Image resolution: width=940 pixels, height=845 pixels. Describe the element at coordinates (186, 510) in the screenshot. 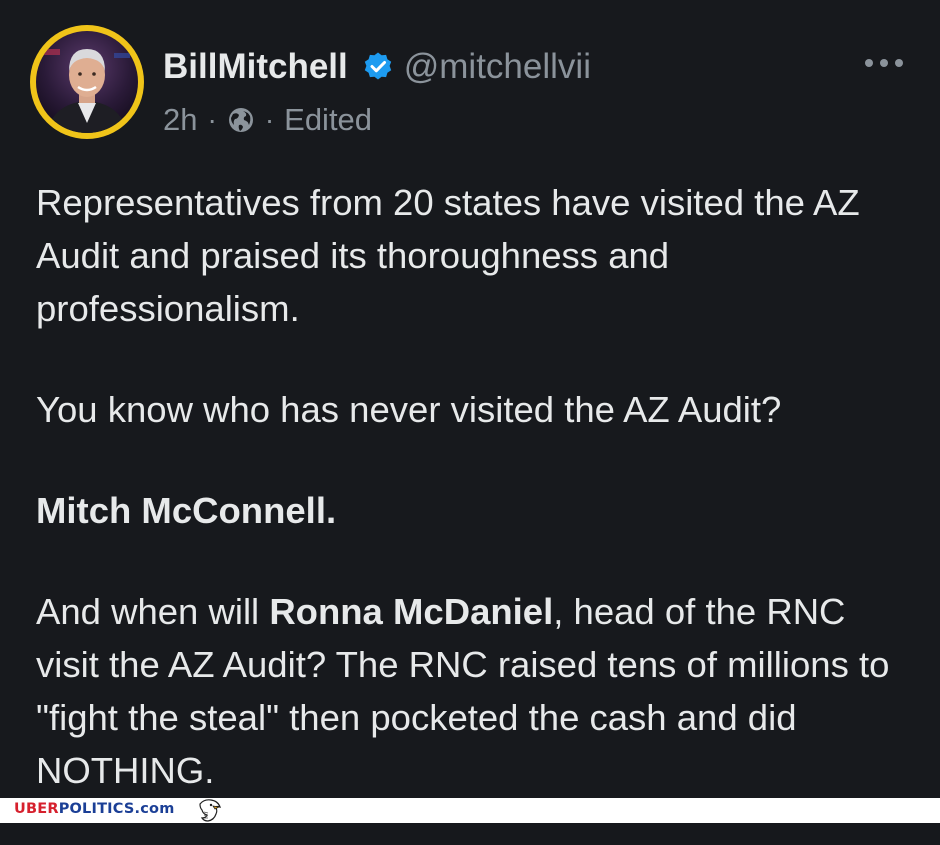

I see `paragraph-3: Mitch McConnell.` at that location.